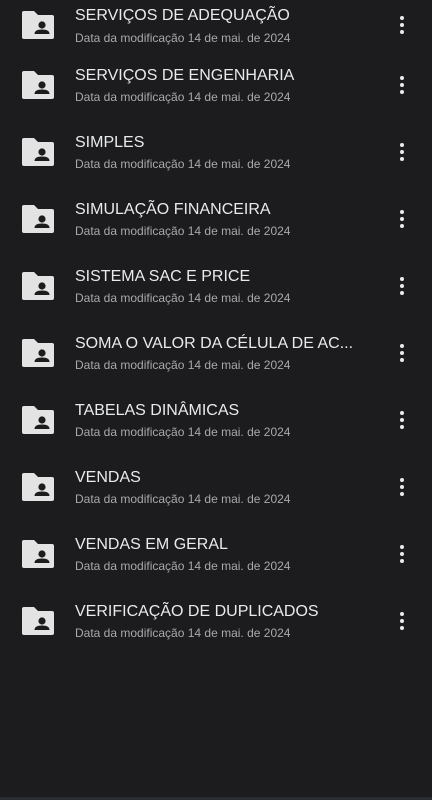  I want to click on file-name: SIMPLES, so click(110, 142).